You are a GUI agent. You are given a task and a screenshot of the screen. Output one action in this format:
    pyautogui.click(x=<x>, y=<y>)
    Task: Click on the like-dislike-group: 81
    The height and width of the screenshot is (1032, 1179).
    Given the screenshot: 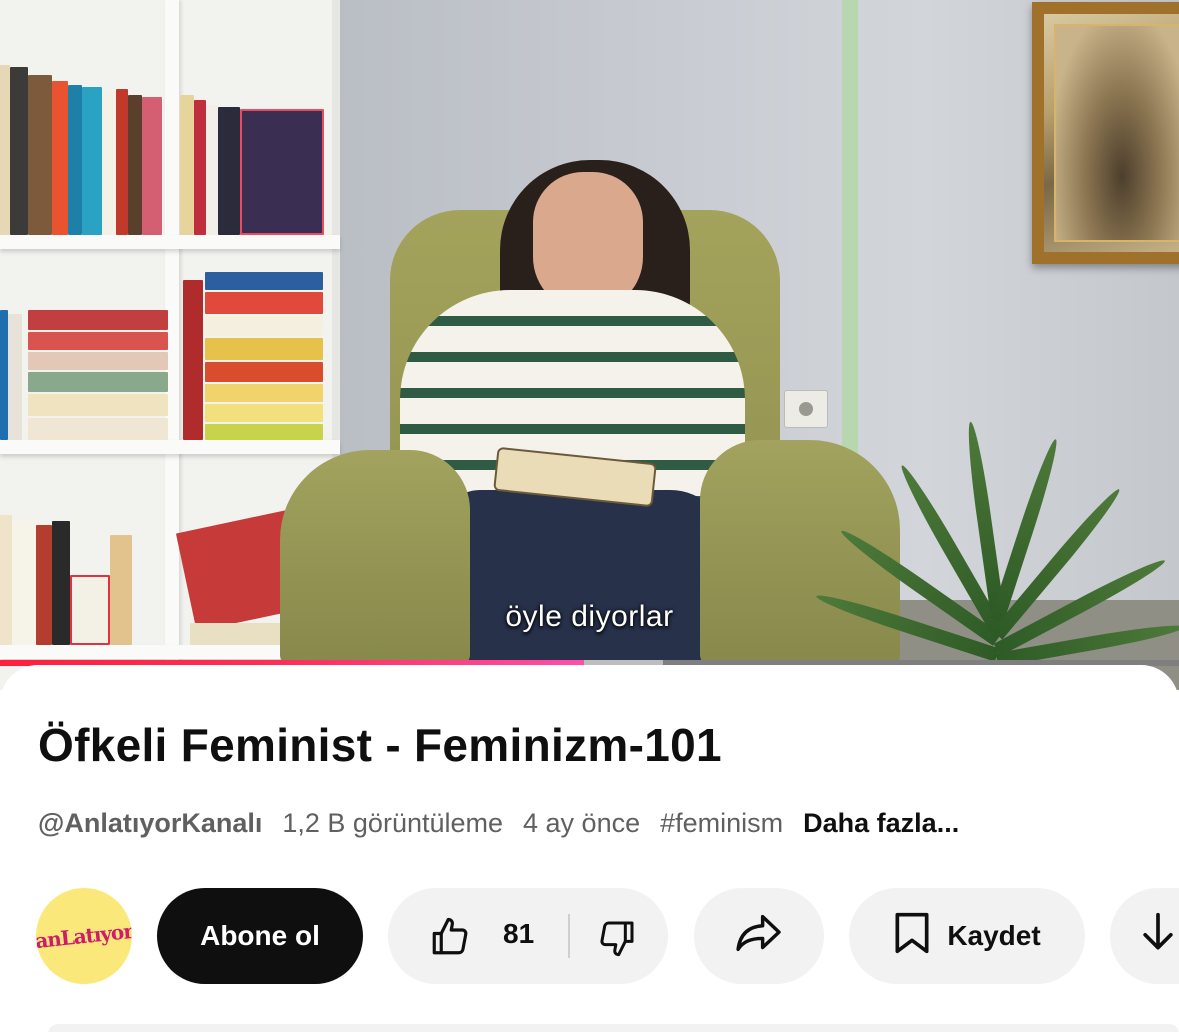 What is the action you would take?
    pyautogui.click(x=528, y=936)
    